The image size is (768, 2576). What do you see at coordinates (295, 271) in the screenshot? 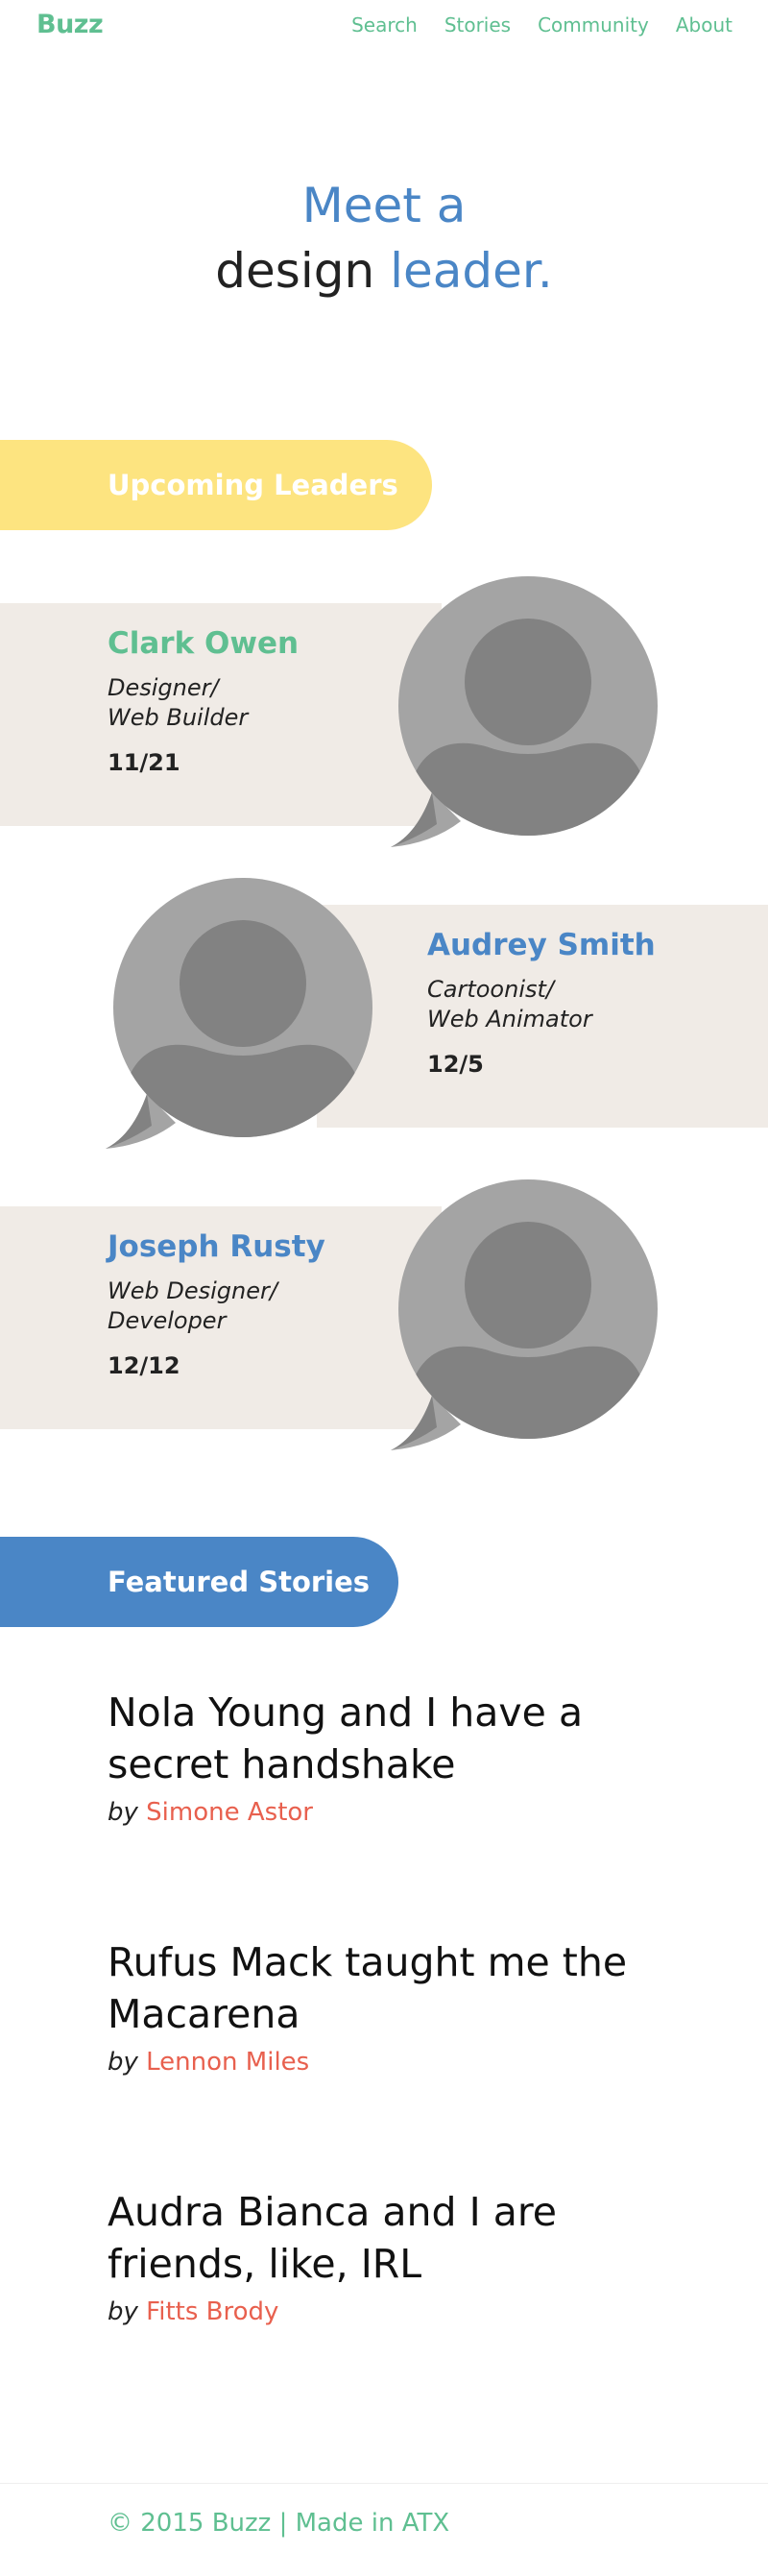
I see `hero-line2-dark: design` at bounding box center [295, 271].